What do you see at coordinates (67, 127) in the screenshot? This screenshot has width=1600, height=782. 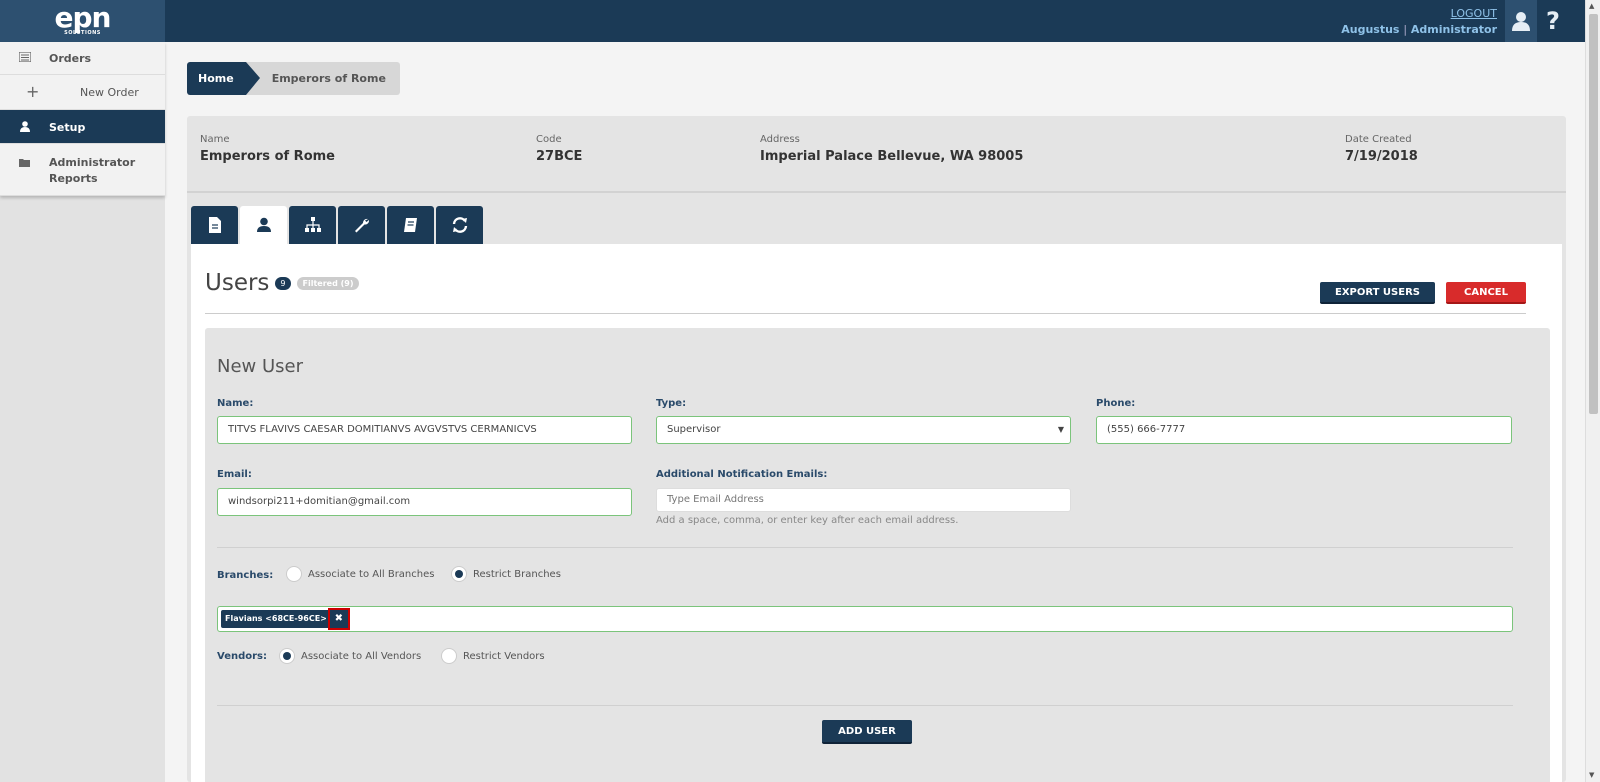 I see `sidebar-item-label: Setup` at bounding box center [67, 127].